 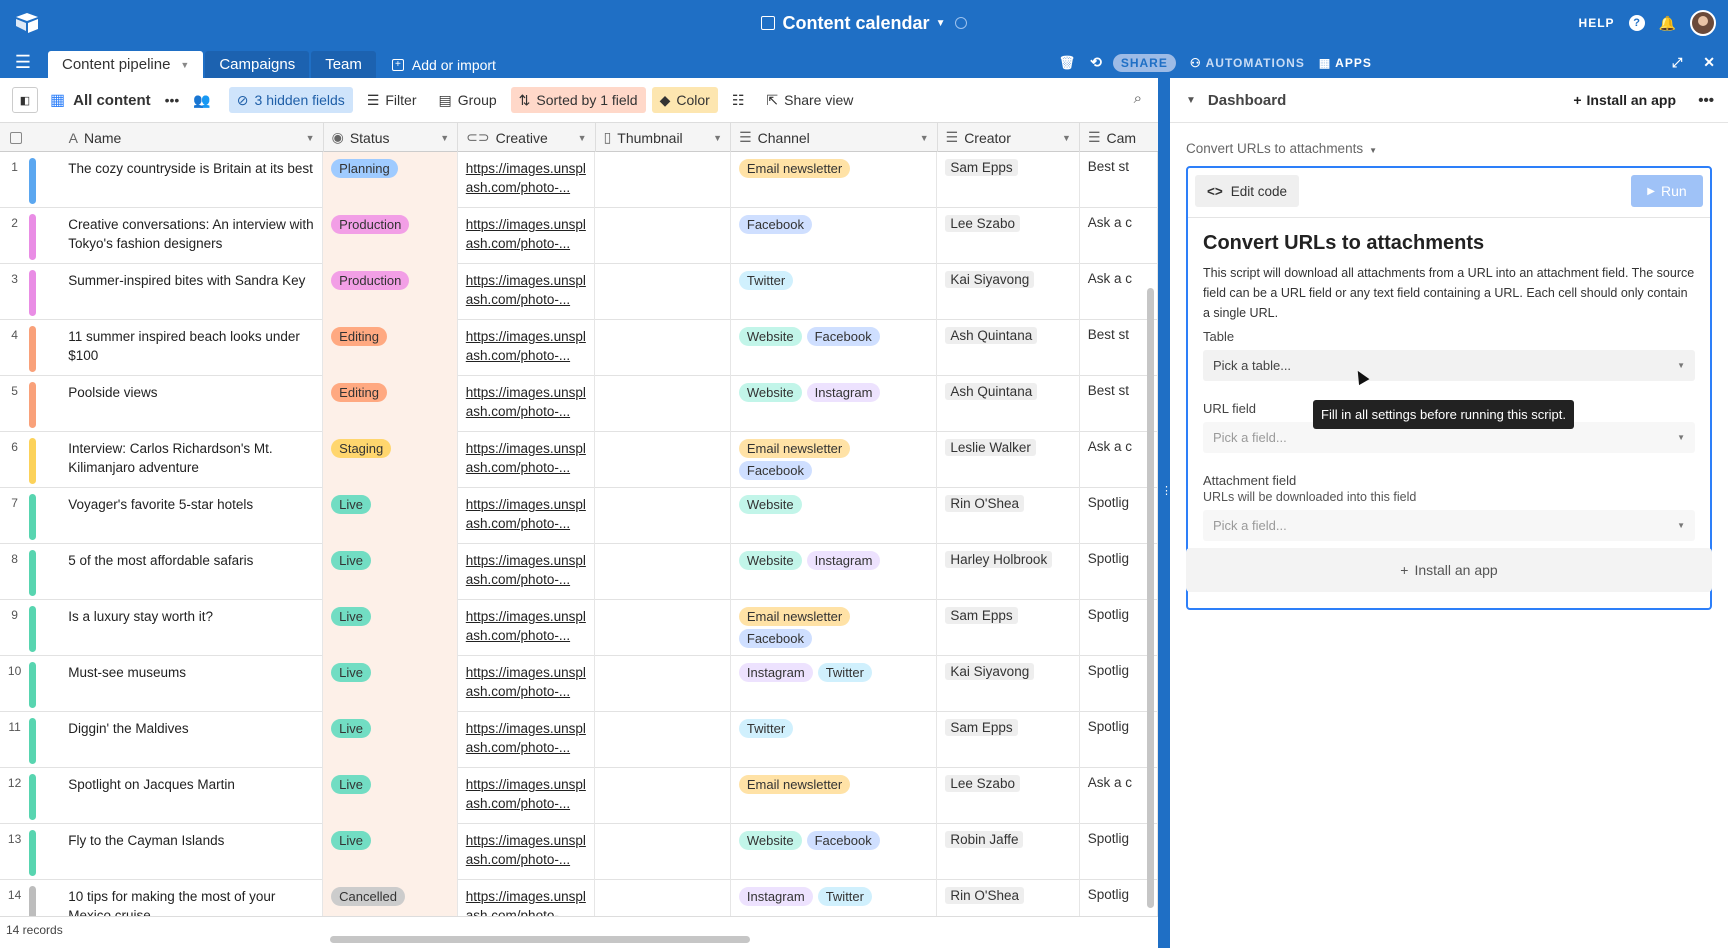 What do you see at coordinates (1247, 100) in the screenshot?
I see `dashboard-title: Dashboard` at bounding box center [1247, 100].